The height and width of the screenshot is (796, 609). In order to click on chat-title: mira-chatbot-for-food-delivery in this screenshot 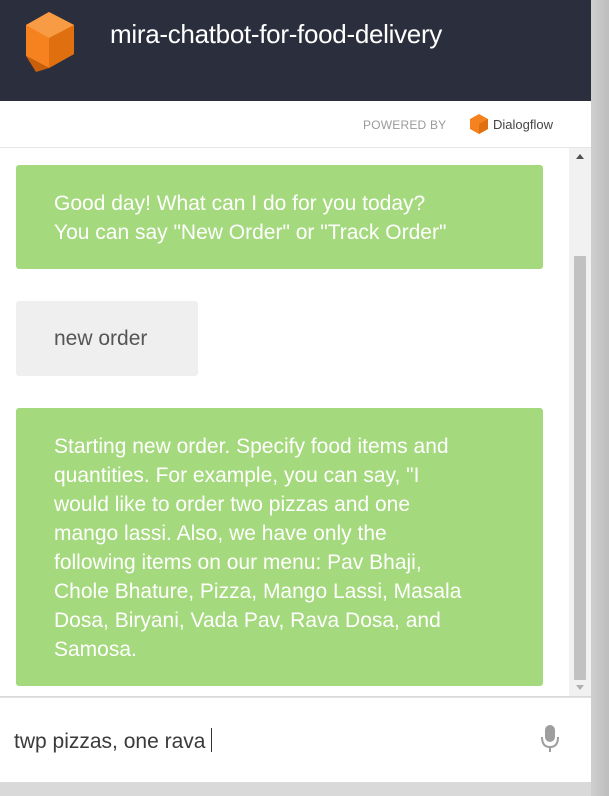, I will do `click(276, 34)`.